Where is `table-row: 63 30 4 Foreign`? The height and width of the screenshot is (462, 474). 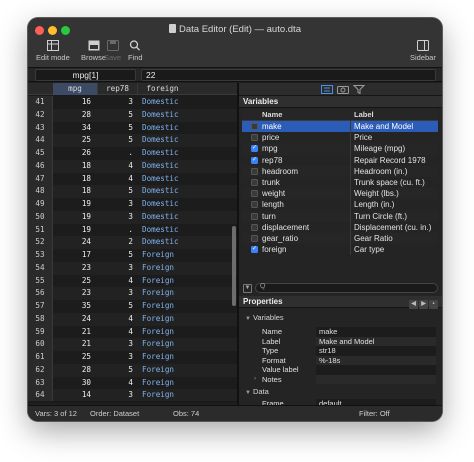 table-row: 63 30 4 Foreign is located at coordinates (132, 383).